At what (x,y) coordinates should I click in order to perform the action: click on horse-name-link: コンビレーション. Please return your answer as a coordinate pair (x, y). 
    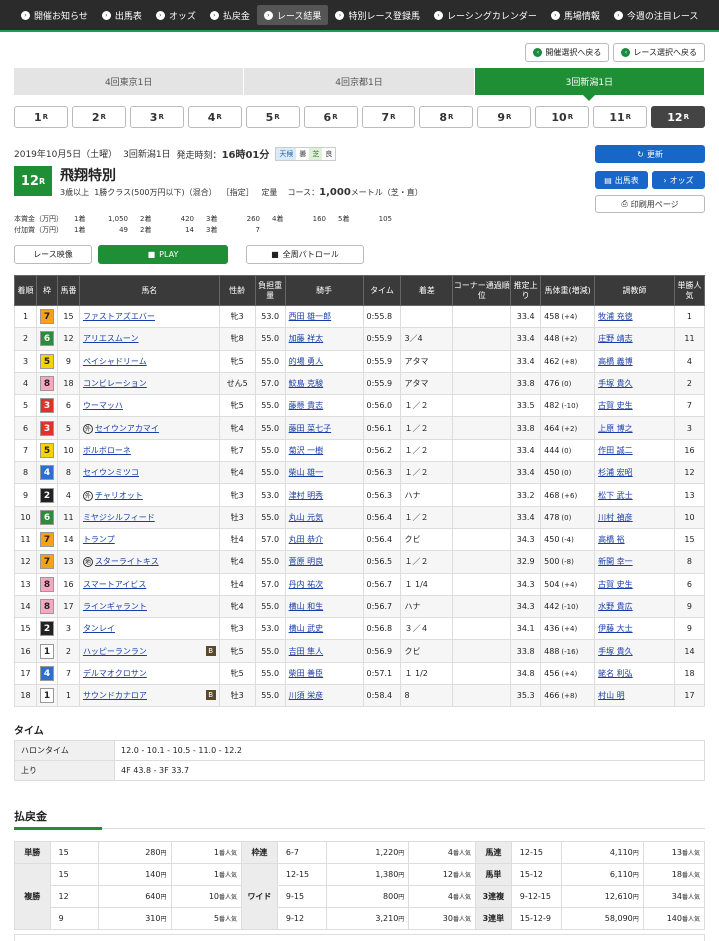
    Looking at the image, I should click on (115, 383).